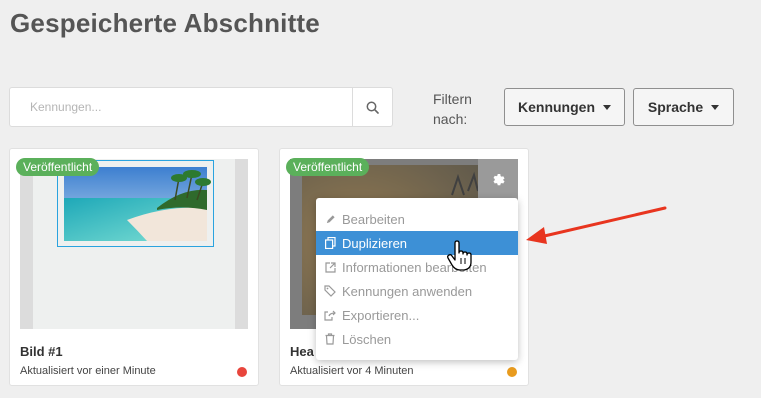 The width and height of the screenshot is (761, 398). What do you see at coordinates (417, 339) in the screenshot?
I see `menu-item-delete: Löschen` at bounding box center [417, 339].